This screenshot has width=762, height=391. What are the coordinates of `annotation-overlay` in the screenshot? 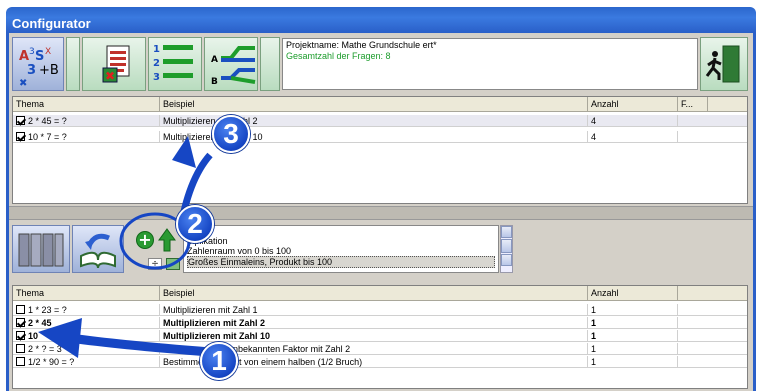 It's located at (125, 247).